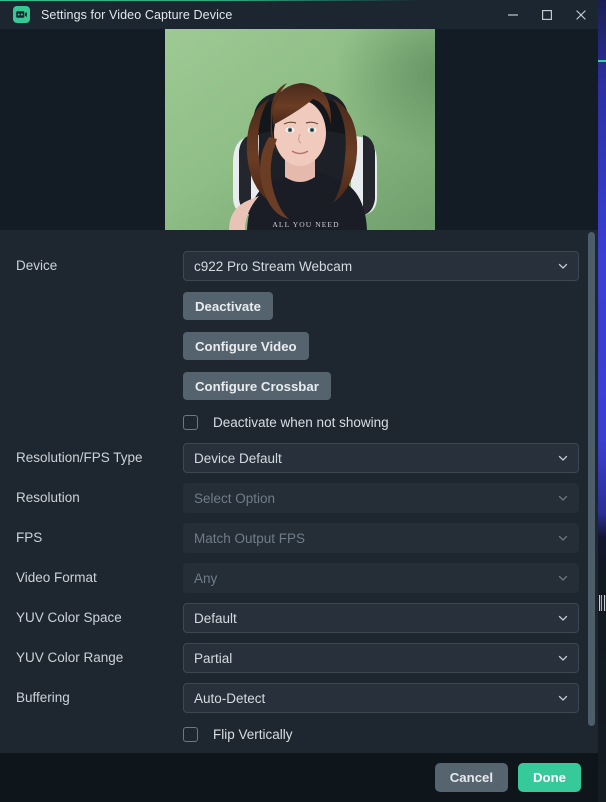  What do you see at coordinates (70, 657) in the screenshot?
I see `label-yuv-color-range: YUV Color Range` at bounding box center [70, 657].